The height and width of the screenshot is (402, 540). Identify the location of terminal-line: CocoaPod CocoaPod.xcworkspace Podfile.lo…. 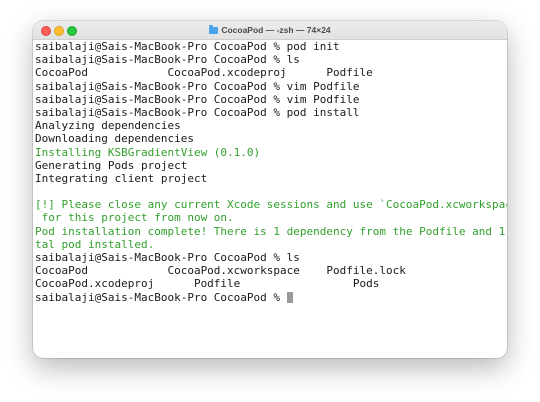
(220, 271).